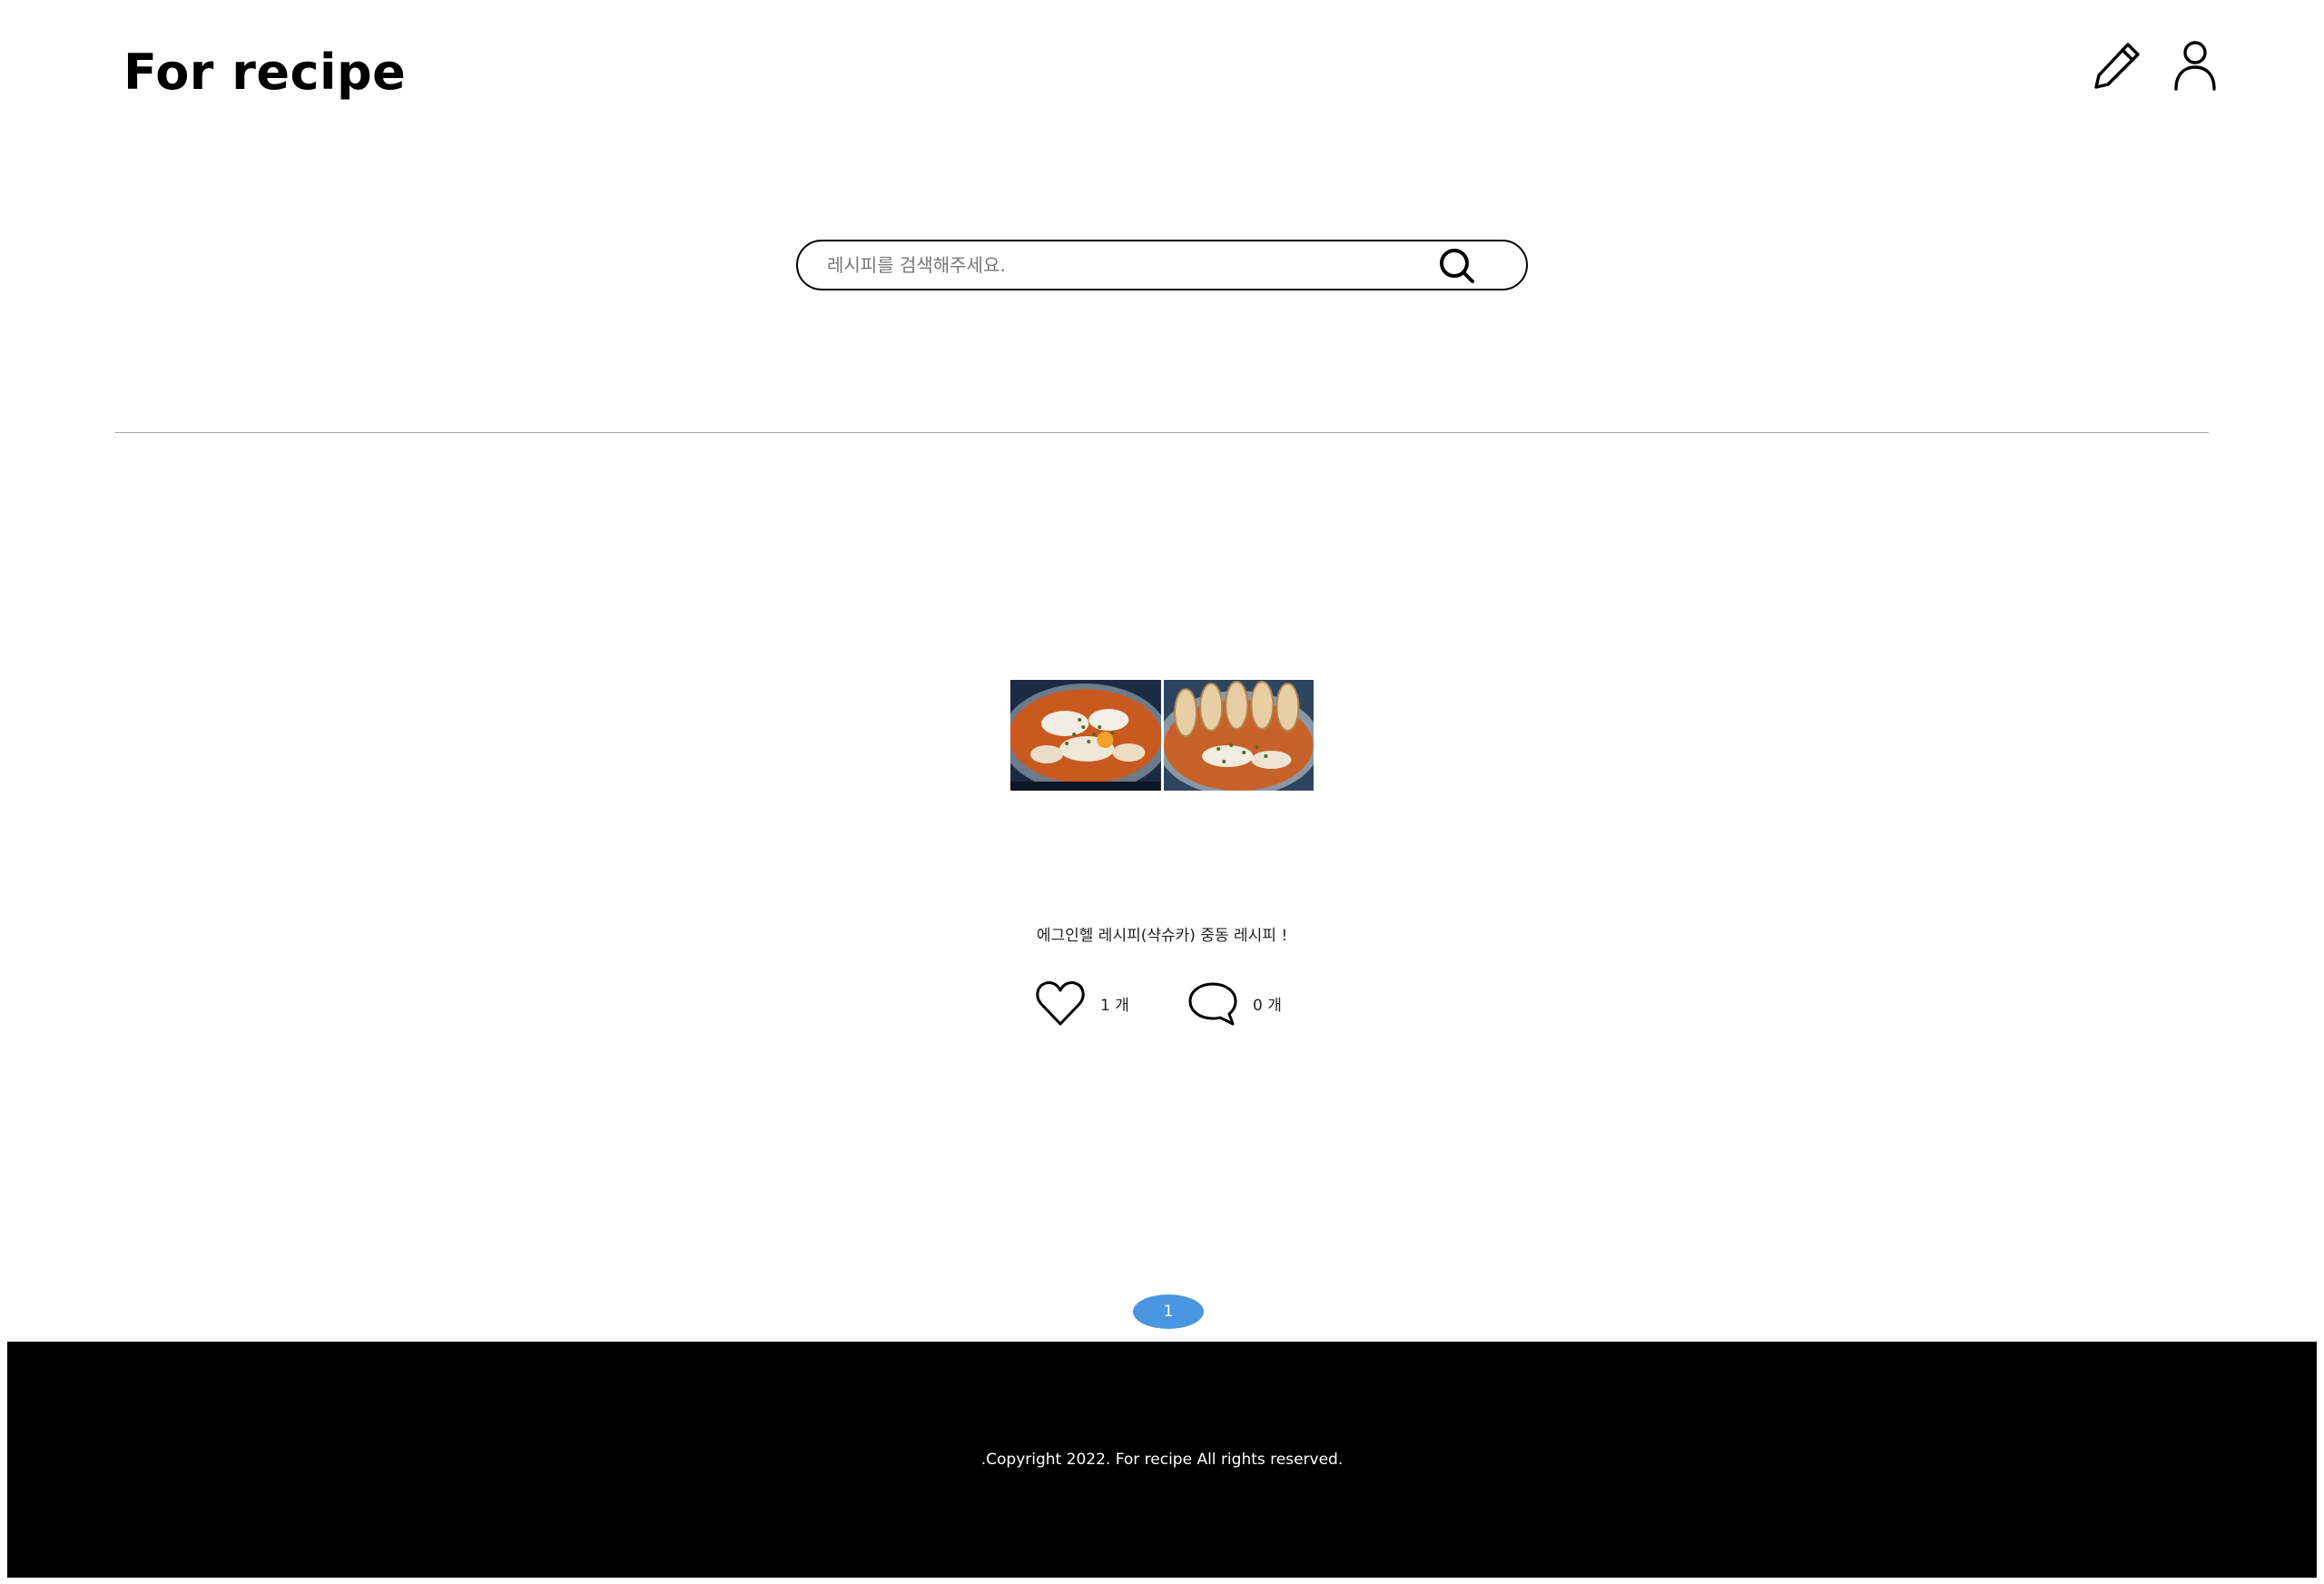  Describe the element at coordinates (1457, 266) in the screenshot. I see `search-icon` at that location.